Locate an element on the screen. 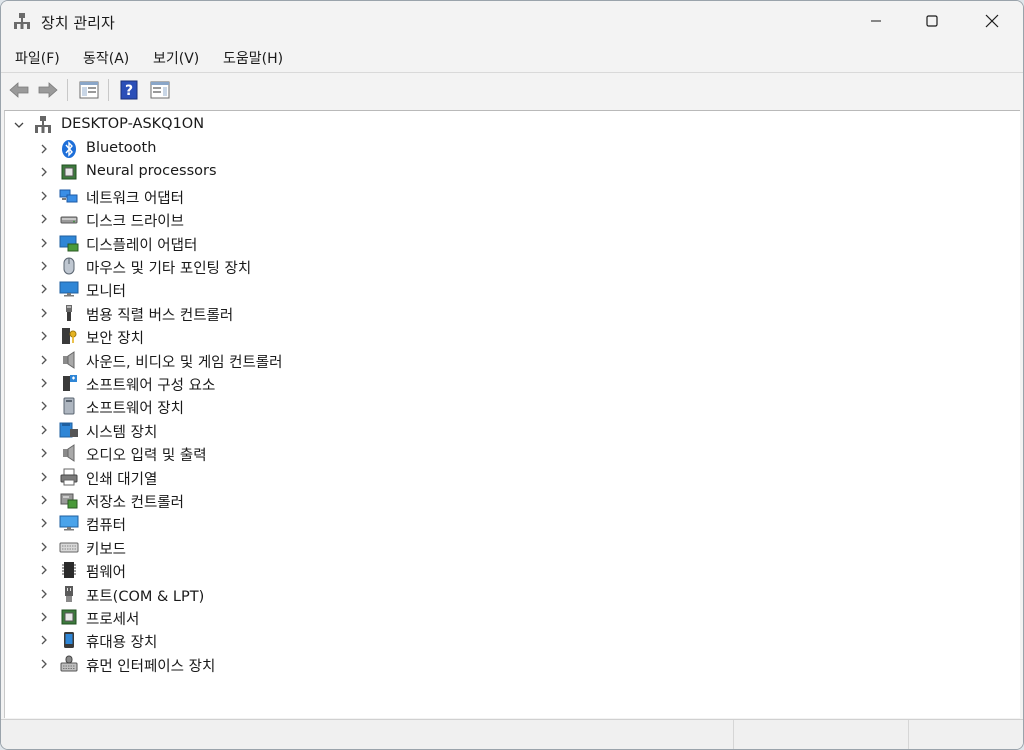 The width and height of the screenshot is (1024, 750). tree-item-row: 포트(COM & LPT) is located at coordinates (205, 594).